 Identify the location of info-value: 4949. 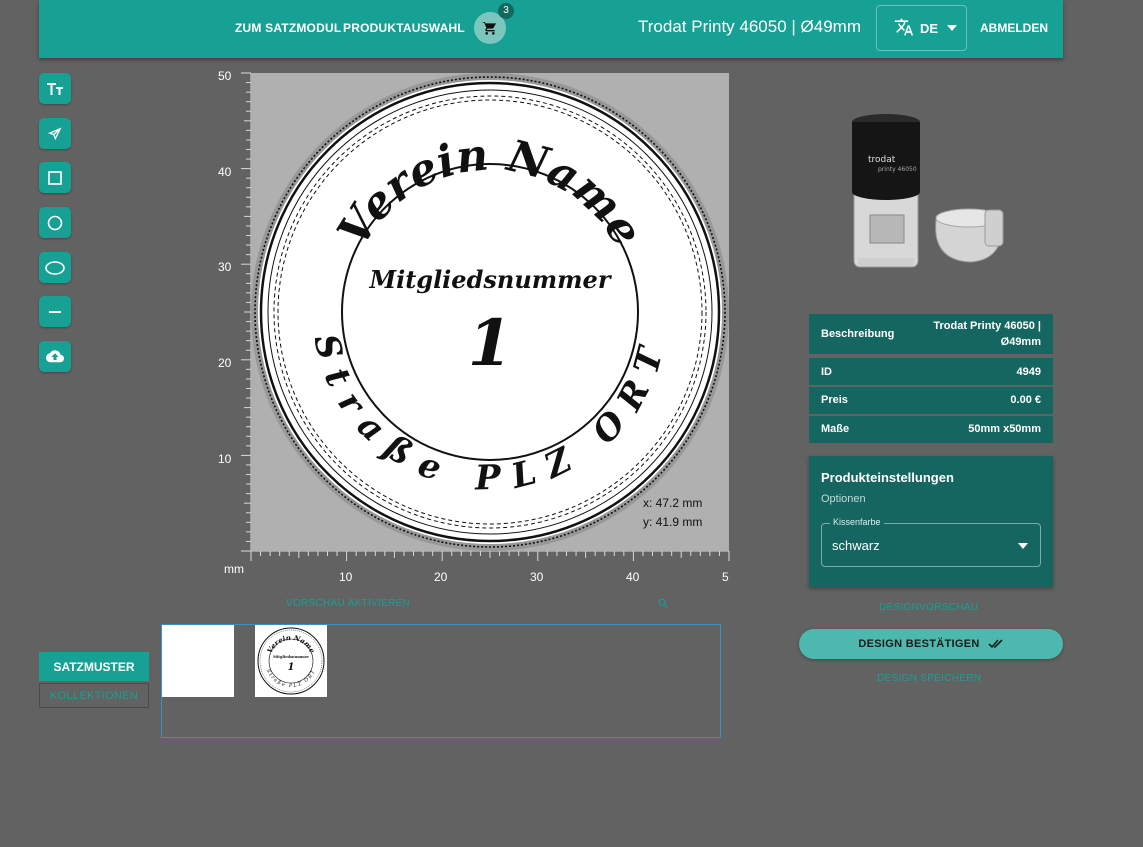
(1028, 372).